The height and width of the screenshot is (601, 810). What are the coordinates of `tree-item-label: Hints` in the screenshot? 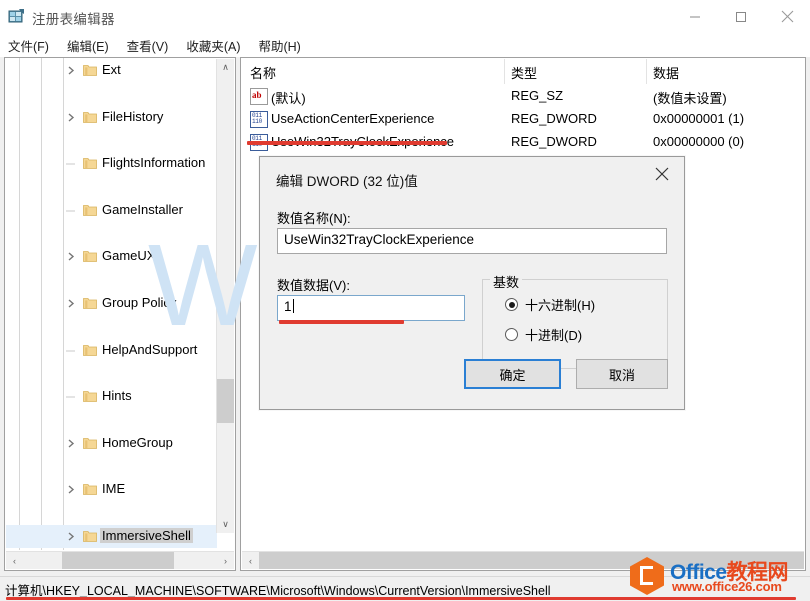 It's located at (117, 396).